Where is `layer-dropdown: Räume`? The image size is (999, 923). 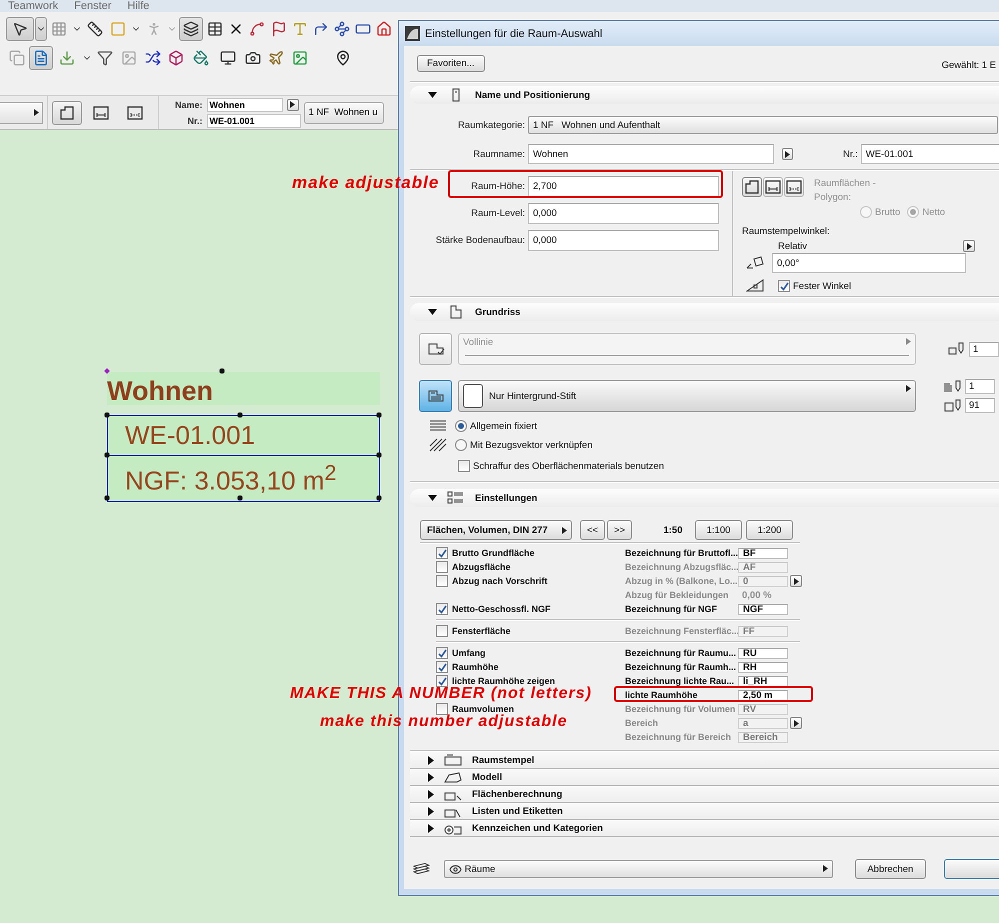 layer-dropdown: Räume is located at coordinates (639, 869).